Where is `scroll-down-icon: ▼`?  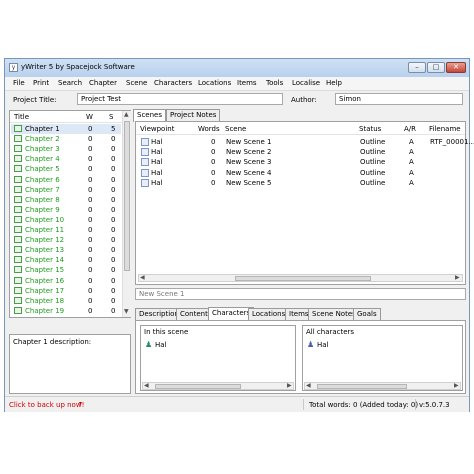
scroll-down-icon: ▼ is located at coordinates (126, 312).